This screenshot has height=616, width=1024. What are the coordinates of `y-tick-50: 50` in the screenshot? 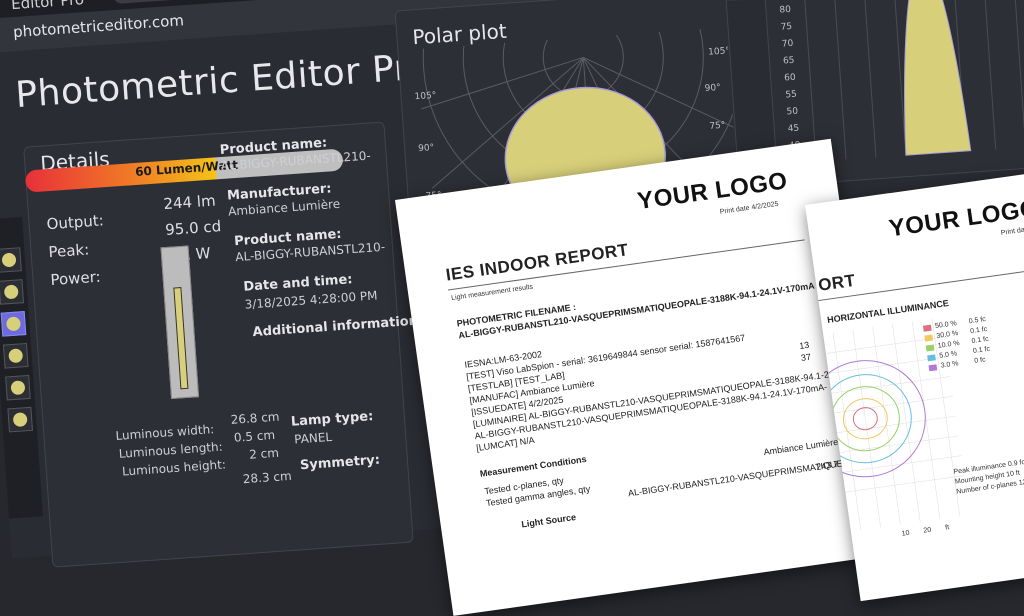 It's located at (792, 112).